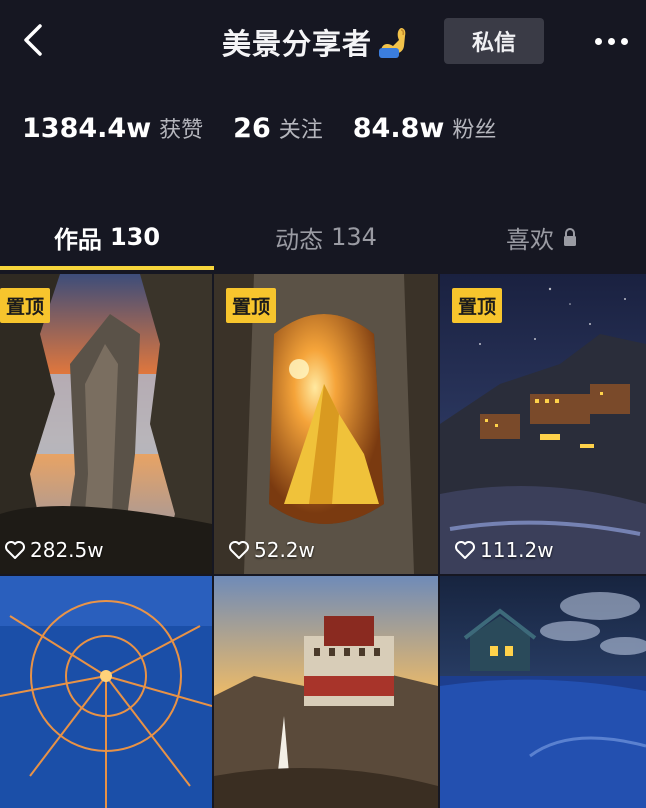  Describe the element at coordinates (598, 41) in the screenshot. I see `more-dots-icon` at that location.